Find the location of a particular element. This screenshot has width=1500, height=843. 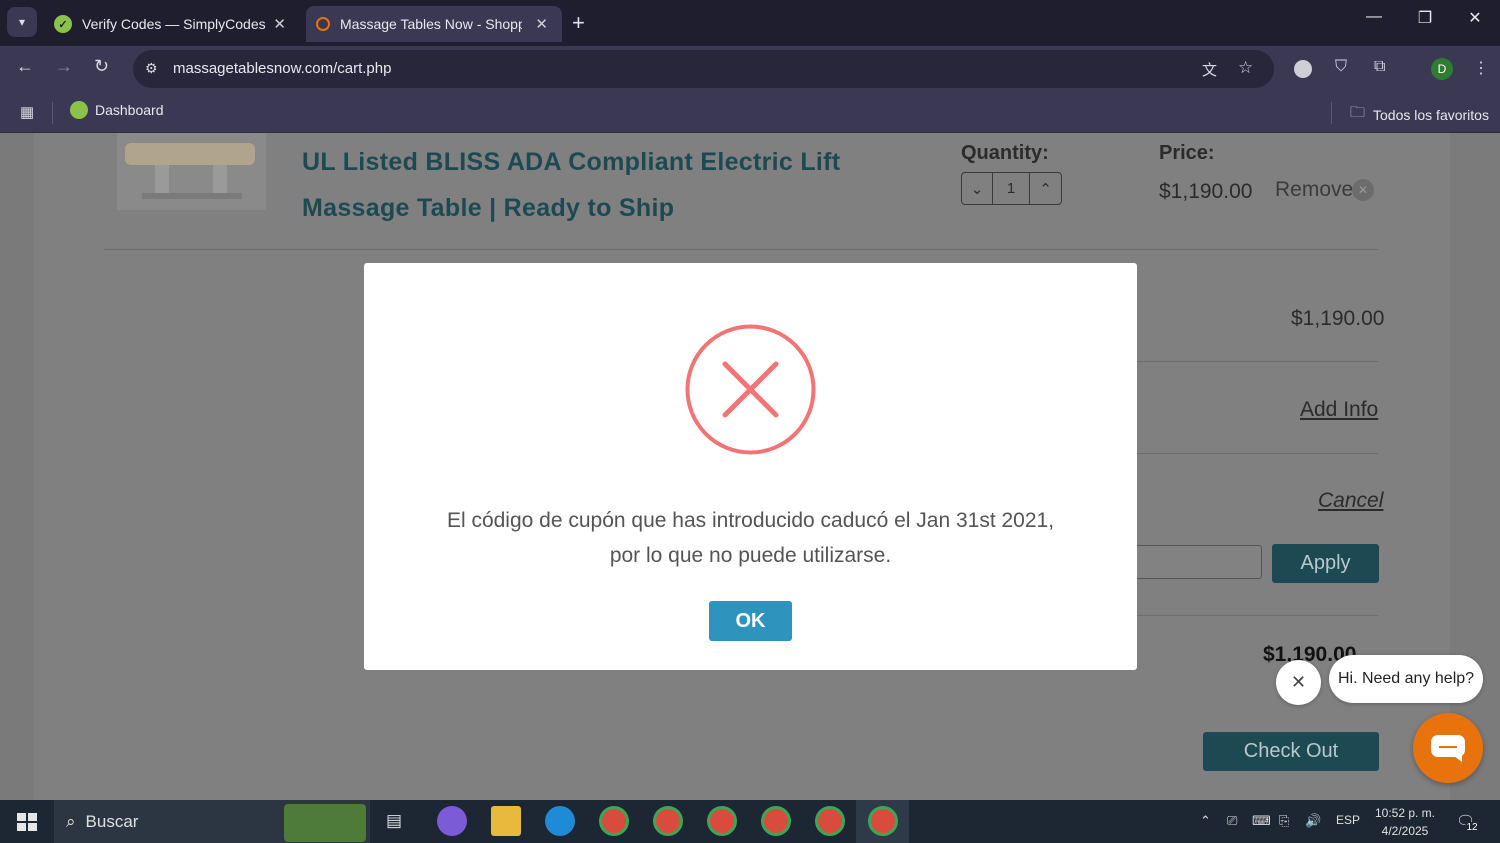

chat-dismiss-button: ✕ is located at coordinates (1298, 682).